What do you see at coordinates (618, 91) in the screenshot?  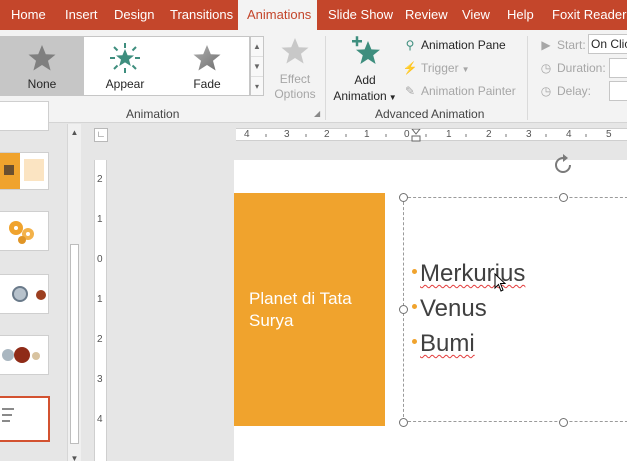 I see `delay-input` at bounding box center [618, 91].